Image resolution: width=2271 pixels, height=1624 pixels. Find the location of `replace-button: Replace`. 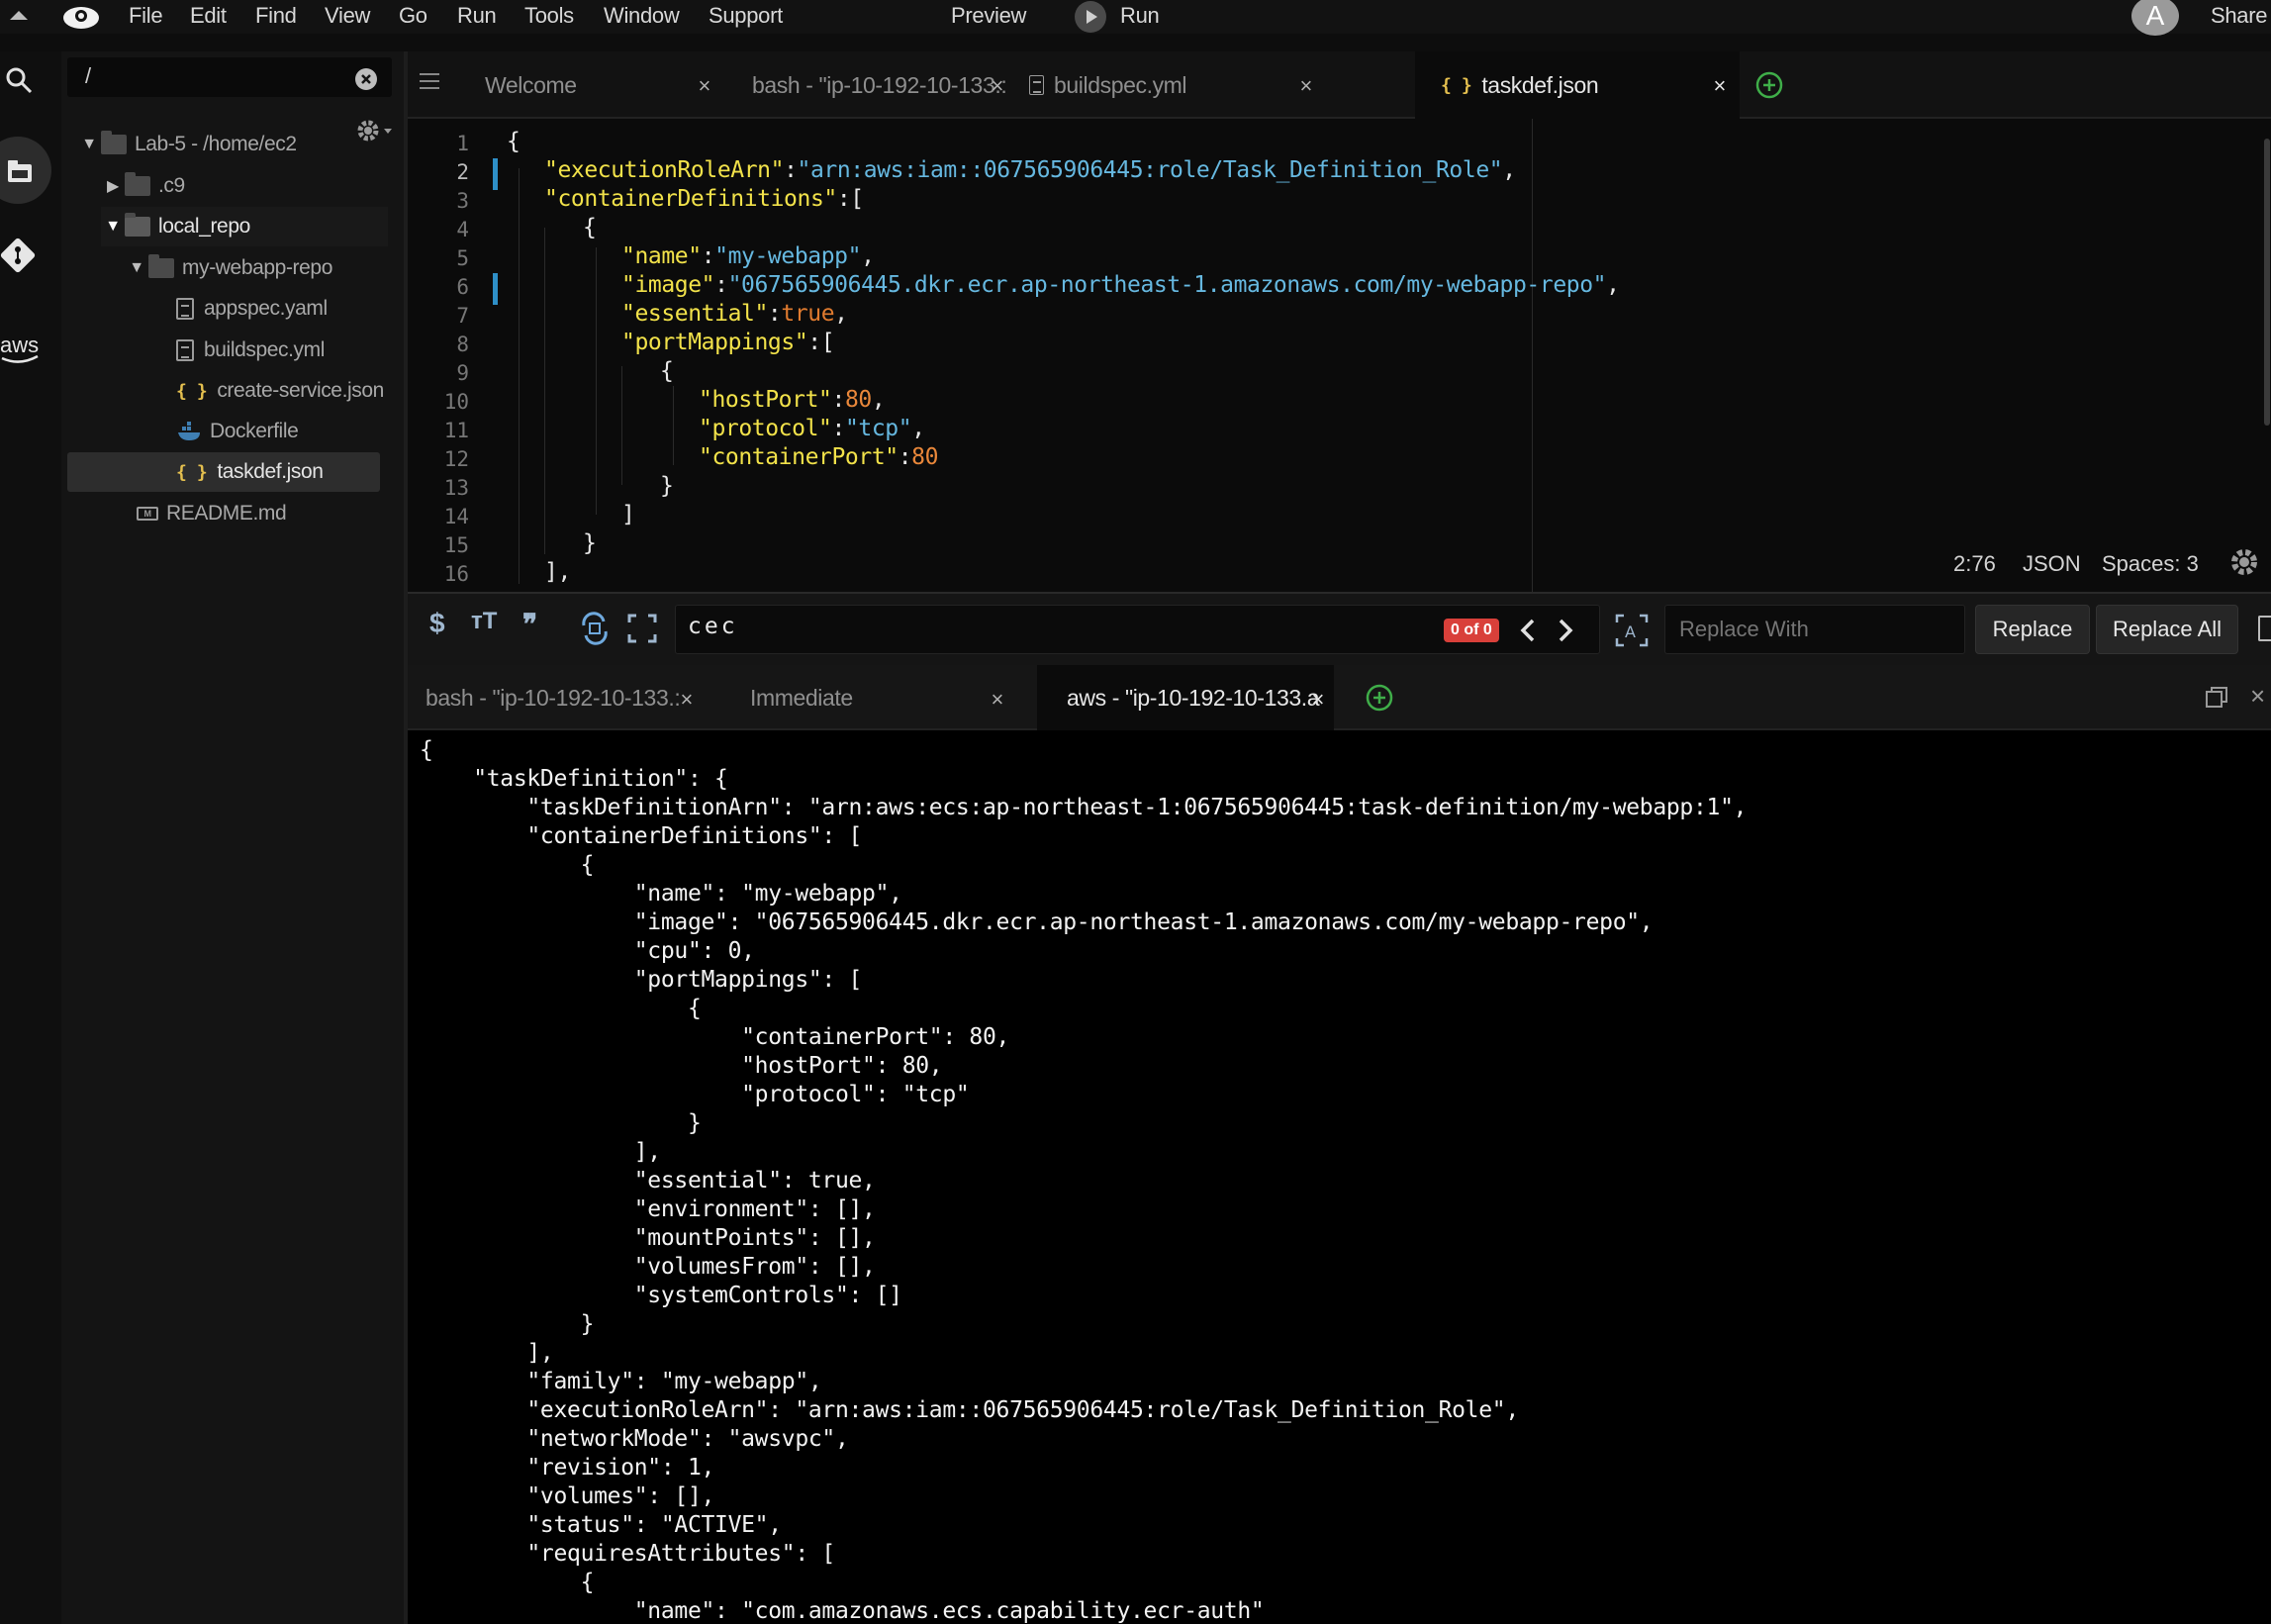

replace-button: Replace is located at coordinates (2032, 629).